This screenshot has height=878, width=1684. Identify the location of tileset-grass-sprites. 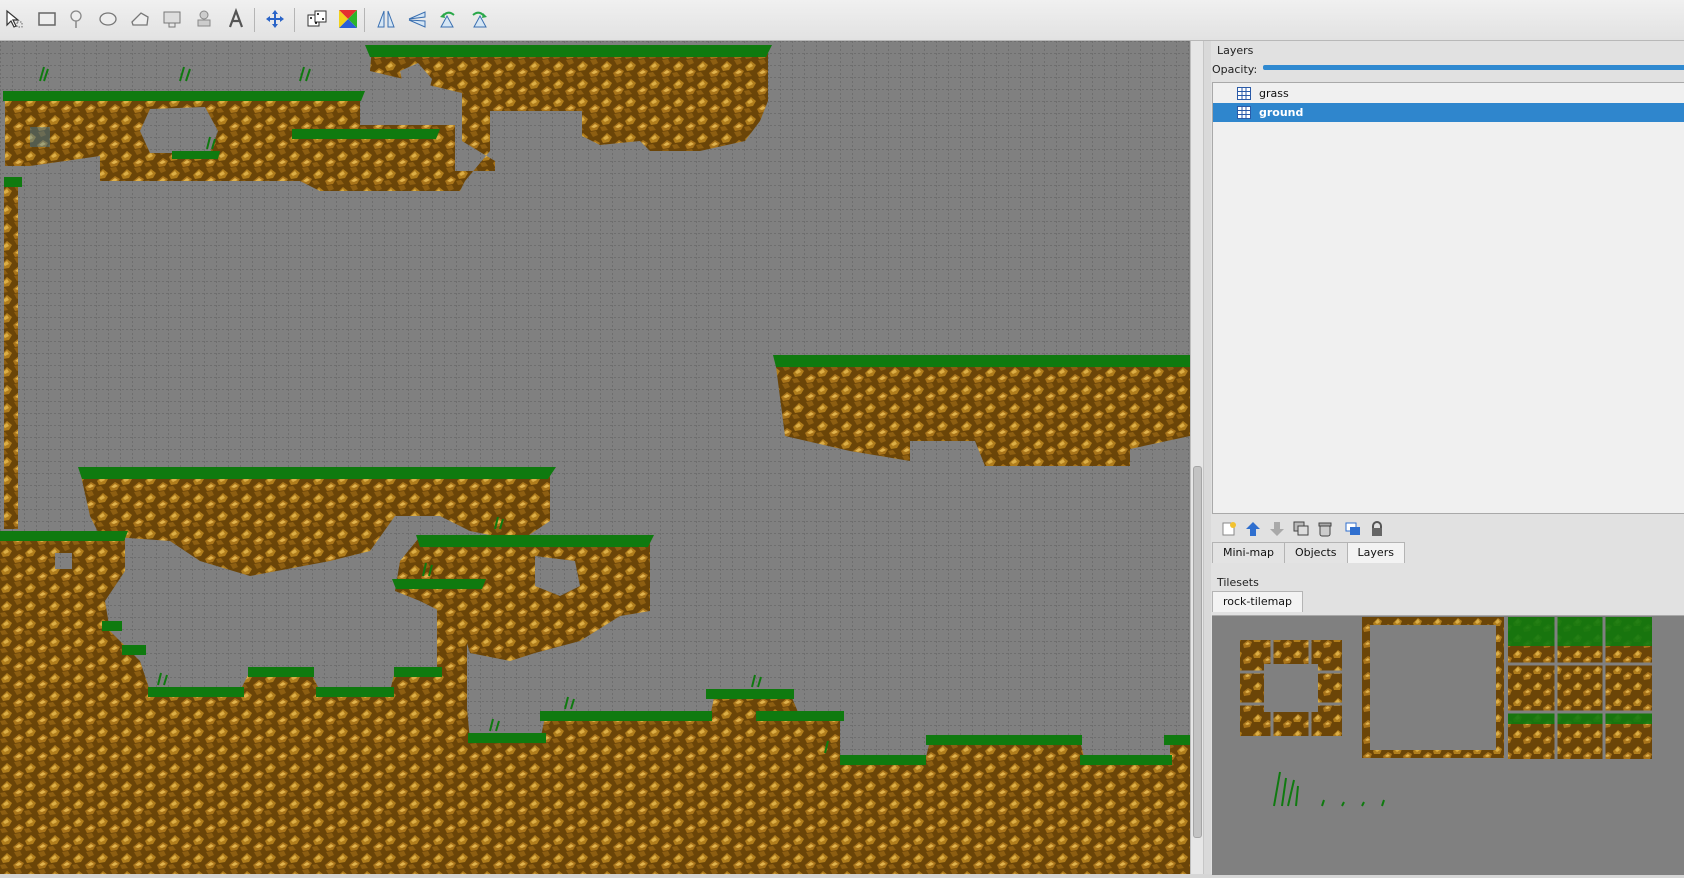
(1329, 789).